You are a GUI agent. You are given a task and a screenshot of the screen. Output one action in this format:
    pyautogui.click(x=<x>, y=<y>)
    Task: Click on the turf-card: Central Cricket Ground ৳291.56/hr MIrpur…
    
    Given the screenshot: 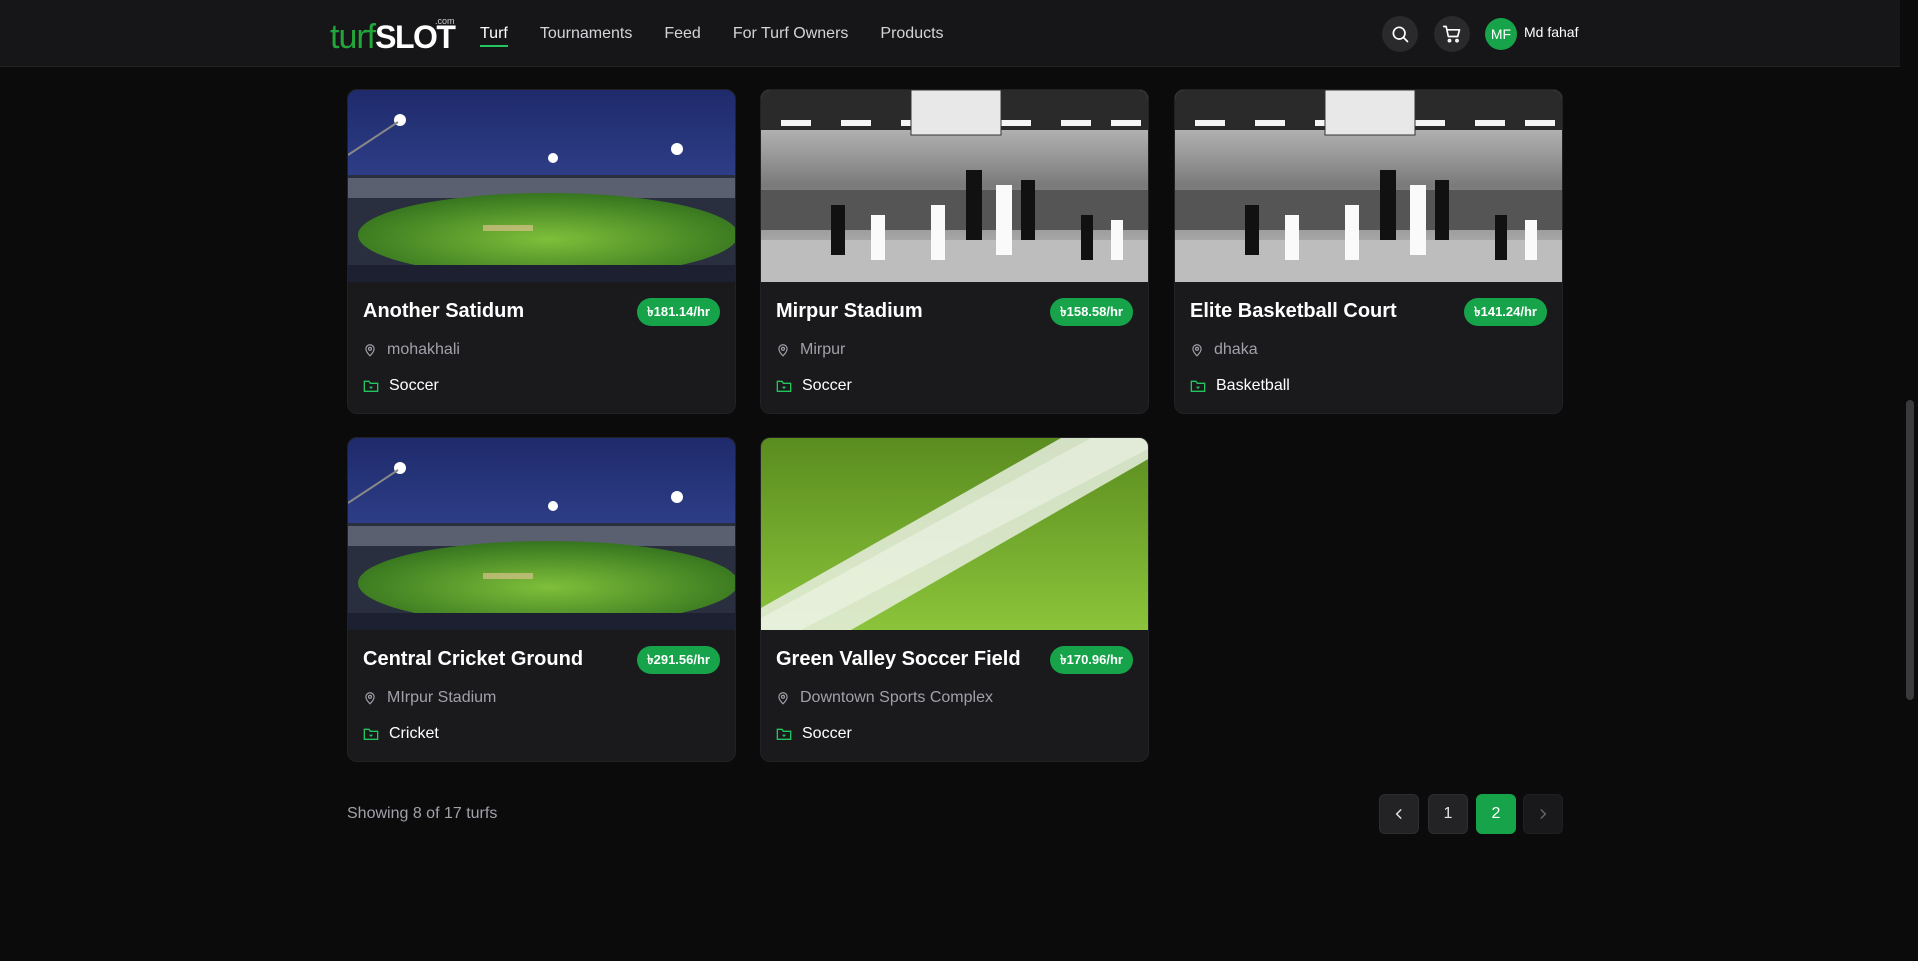 What is the action you would take?
    pyautogui.click(x=541, y=599)
    